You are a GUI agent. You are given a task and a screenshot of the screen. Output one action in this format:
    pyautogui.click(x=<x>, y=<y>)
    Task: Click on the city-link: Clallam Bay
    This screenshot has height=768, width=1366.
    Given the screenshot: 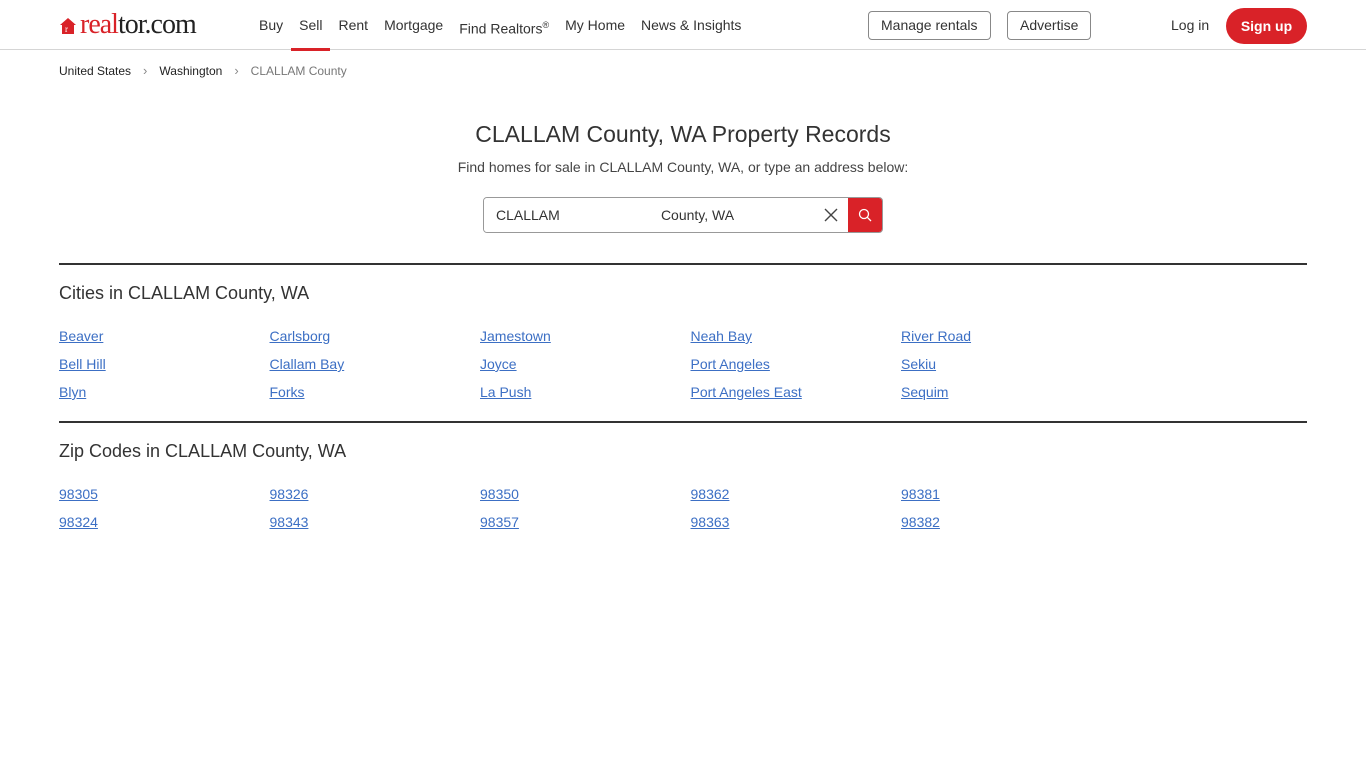 What is the action you would take?
    pyautogui.click(x=375, y=364)
    